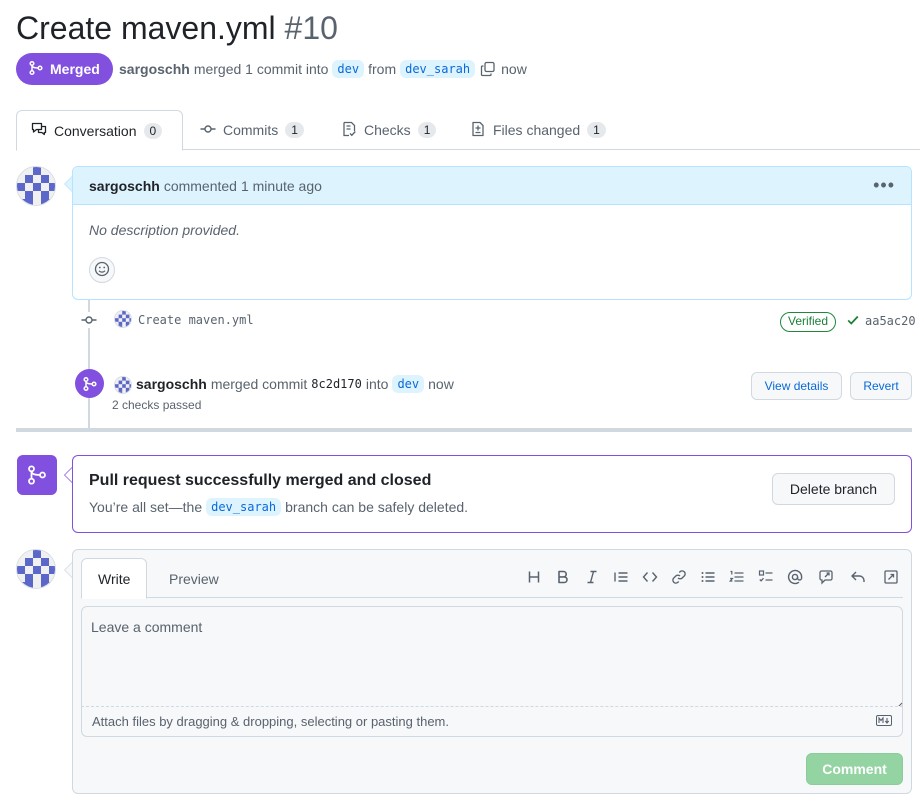 This screenshot has height=804, width=920. I want to click on view-details-button: View details, so click(796, 386).